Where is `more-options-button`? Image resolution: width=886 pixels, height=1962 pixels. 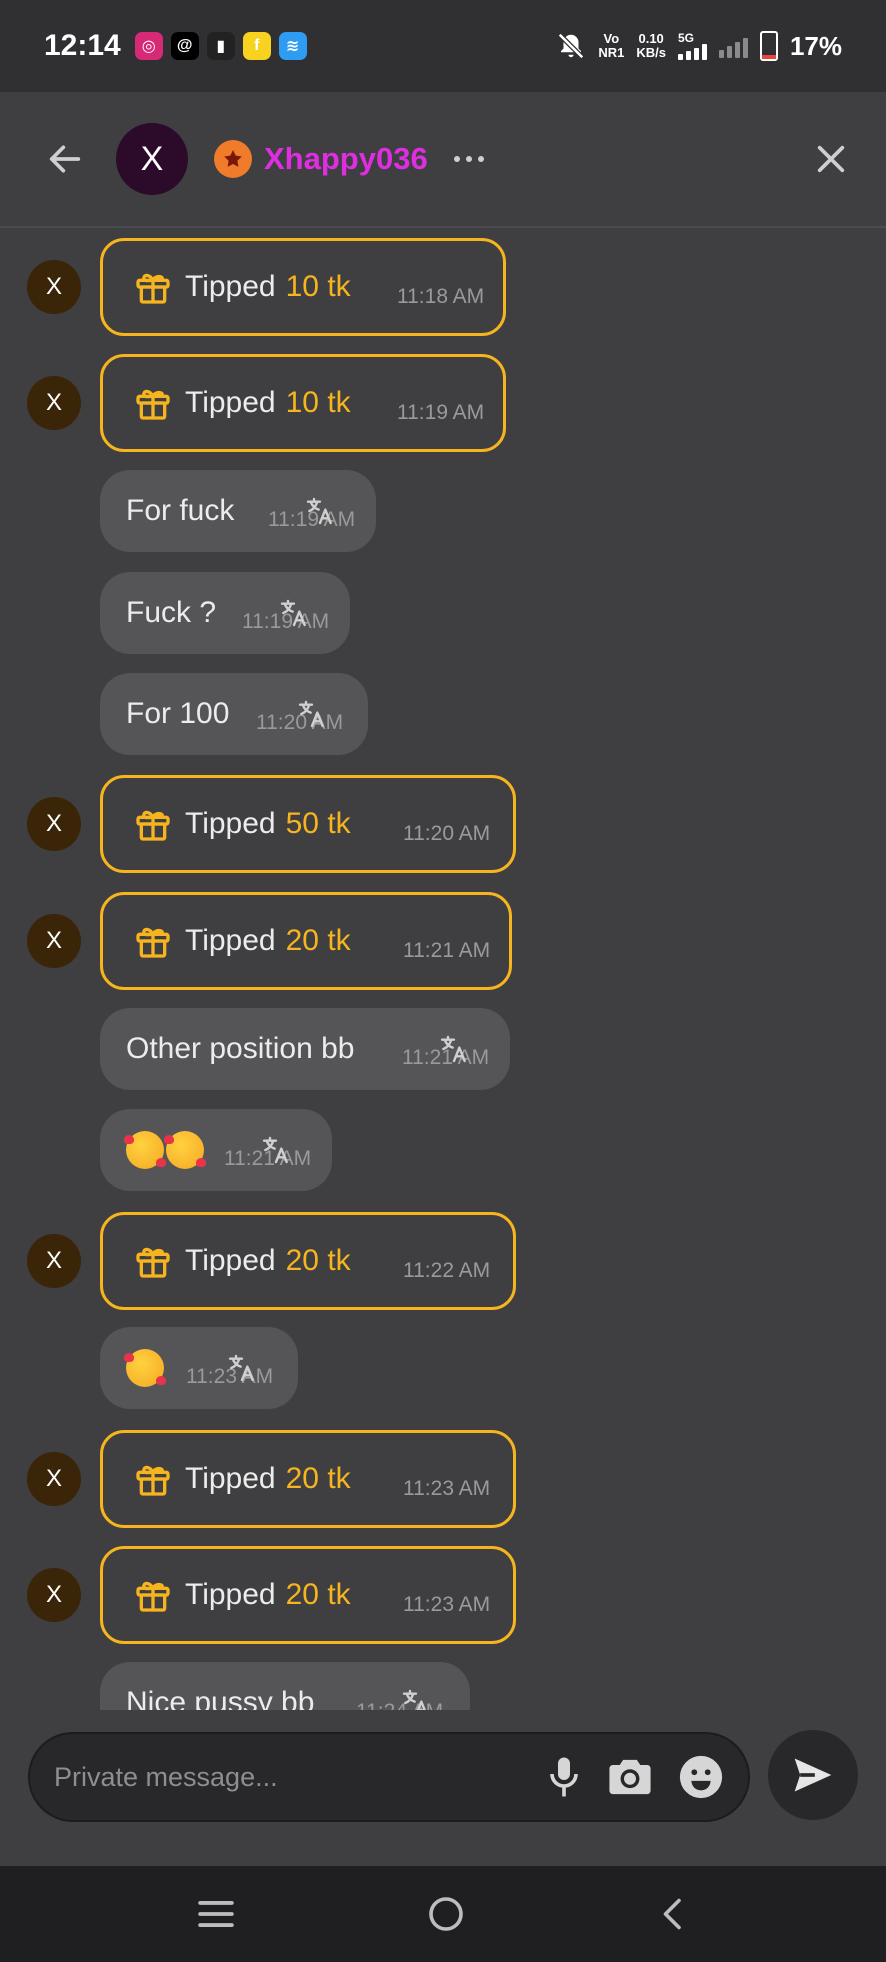
more-options-button is located at coordinates (468, 159).